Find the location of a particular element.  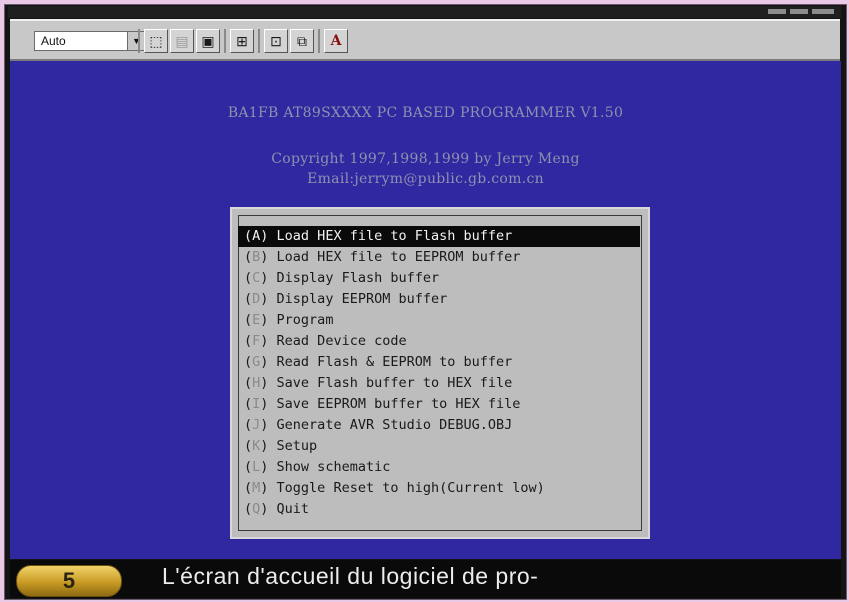

font-size-value: Auto is located at coordinates (53, 41).